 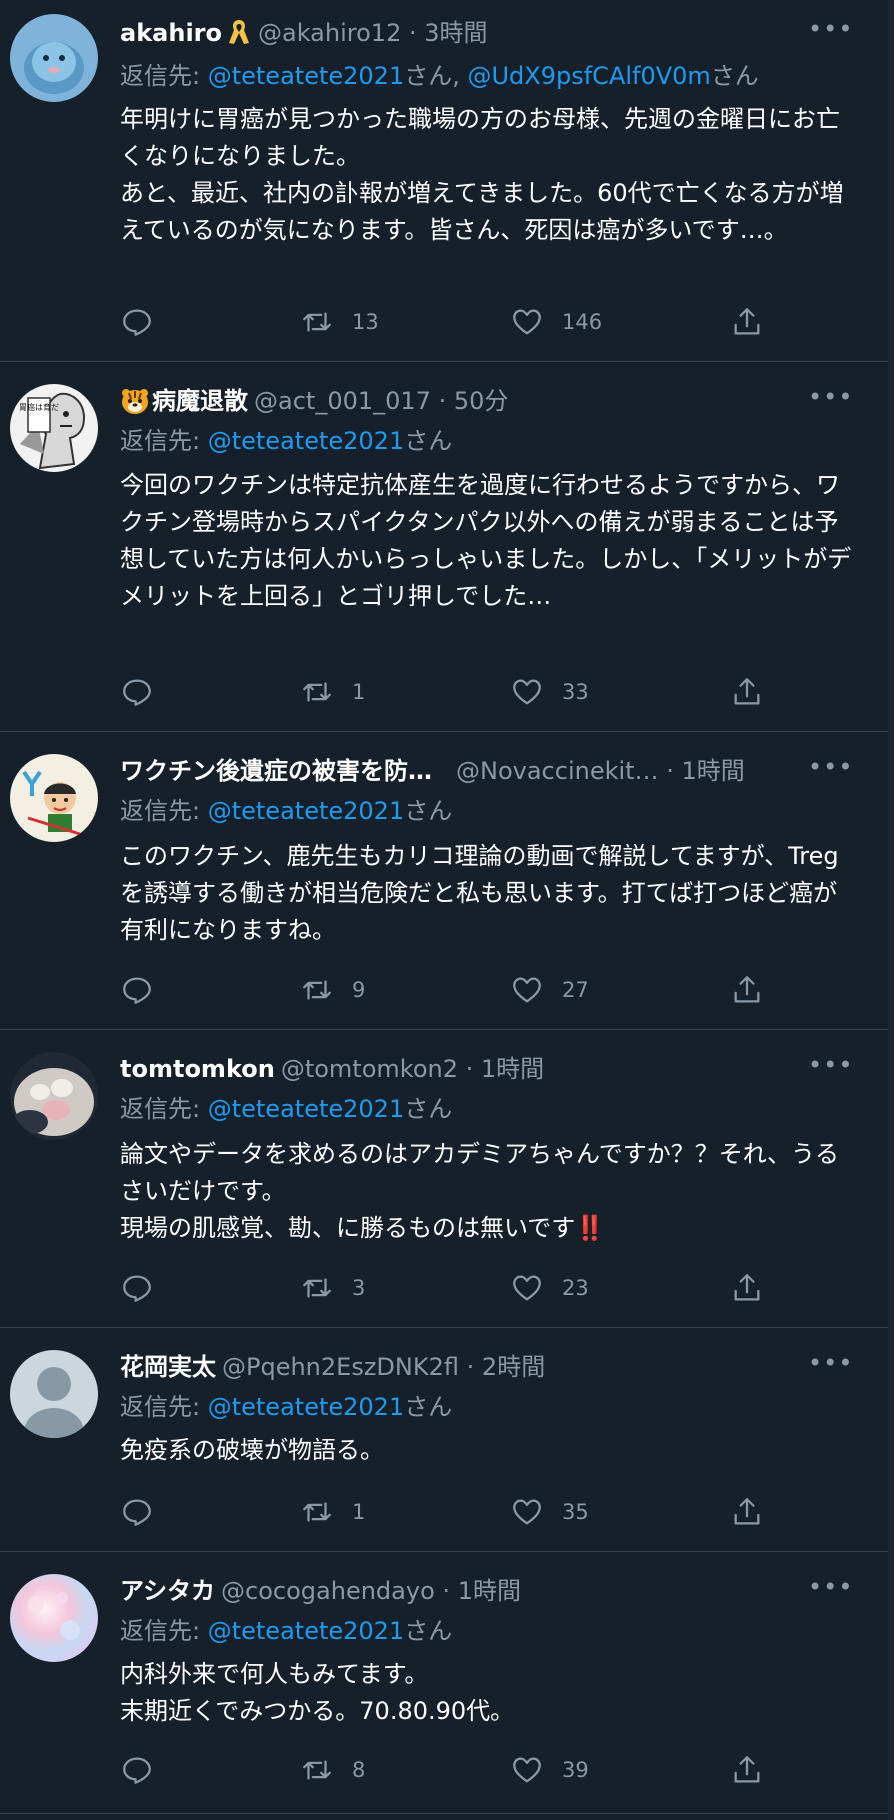 I want to click on display-name: アシタカ, so click(x=167, y=1591).